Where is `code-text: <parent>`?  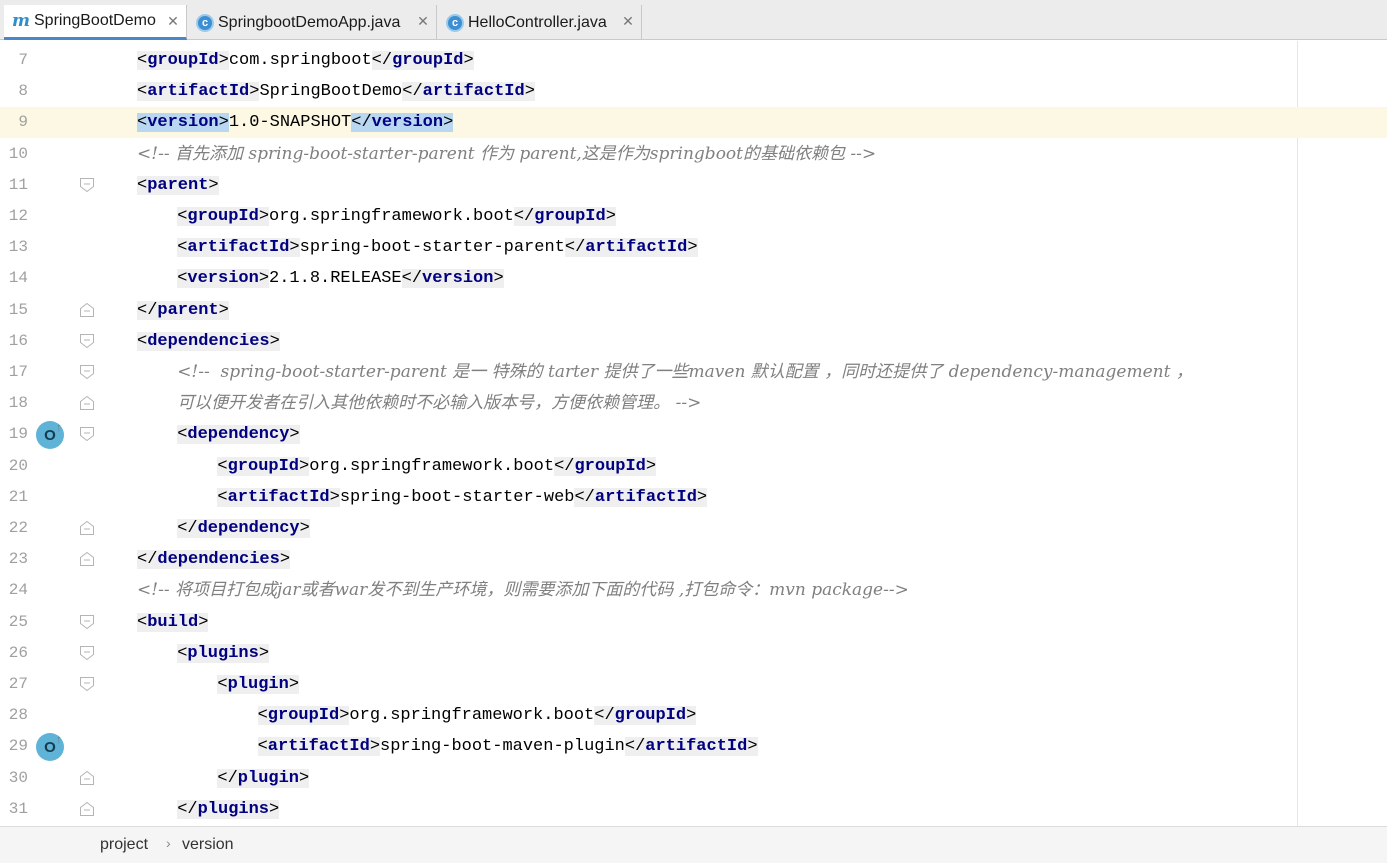 code-text: <parent> is located at coordinates (178, 185).